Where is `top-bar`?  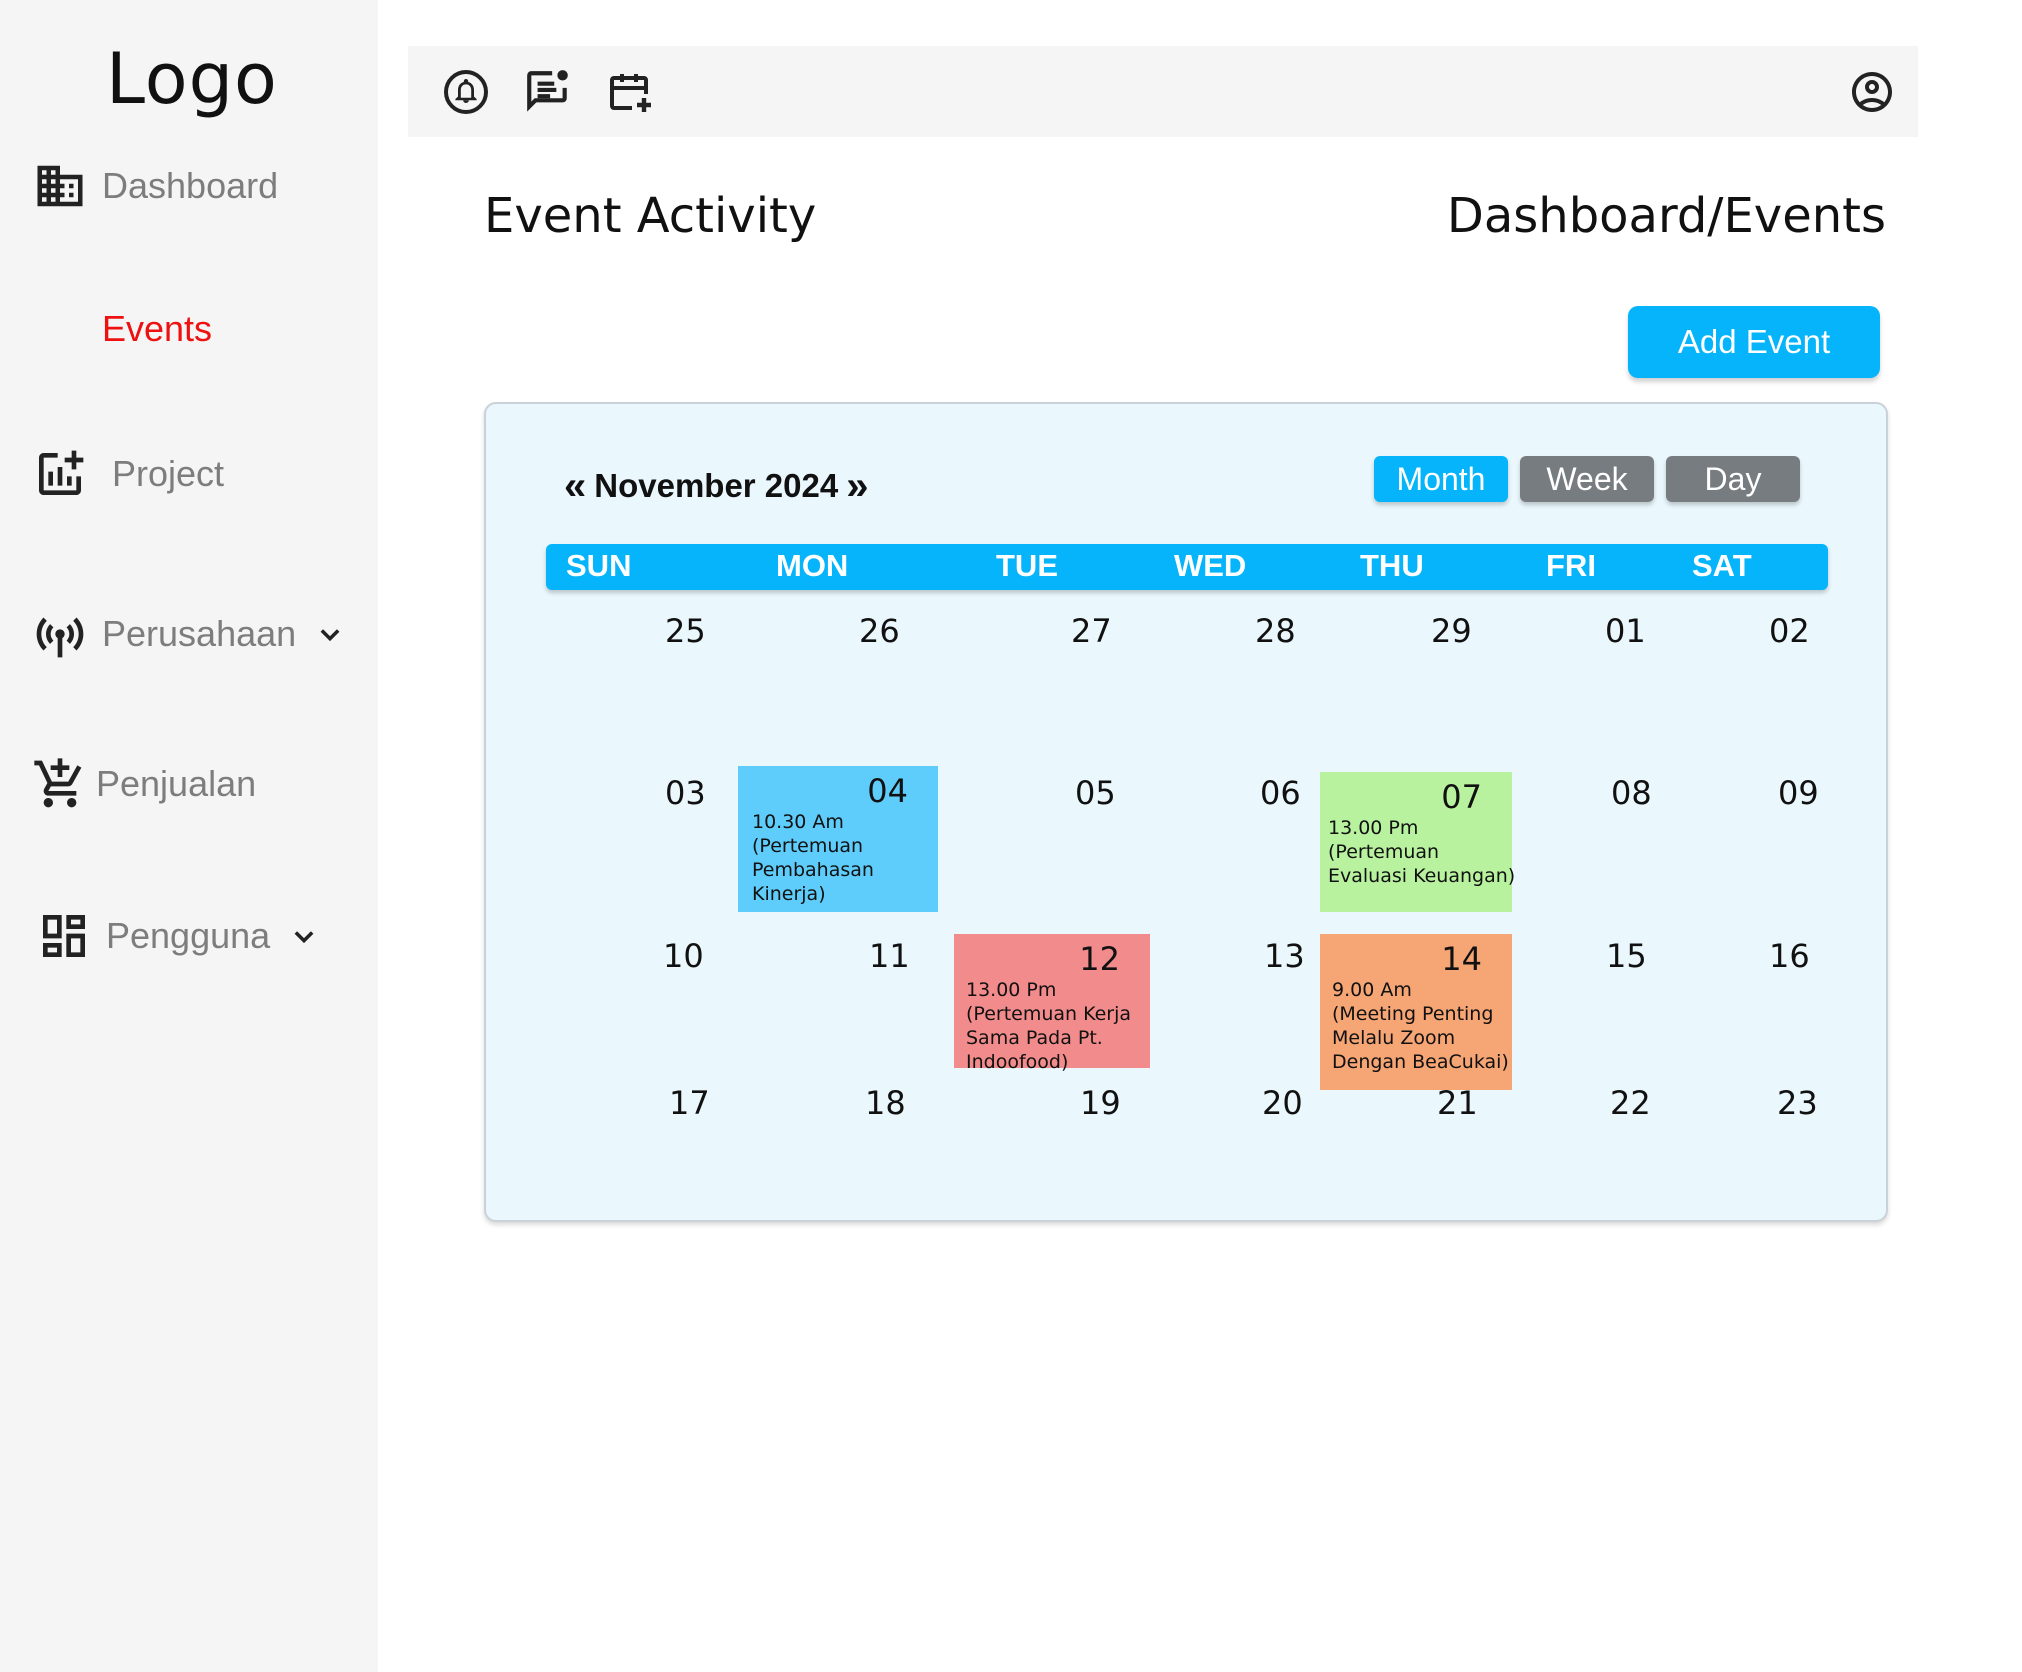
top-bar is located at coordinates (1163, 91).